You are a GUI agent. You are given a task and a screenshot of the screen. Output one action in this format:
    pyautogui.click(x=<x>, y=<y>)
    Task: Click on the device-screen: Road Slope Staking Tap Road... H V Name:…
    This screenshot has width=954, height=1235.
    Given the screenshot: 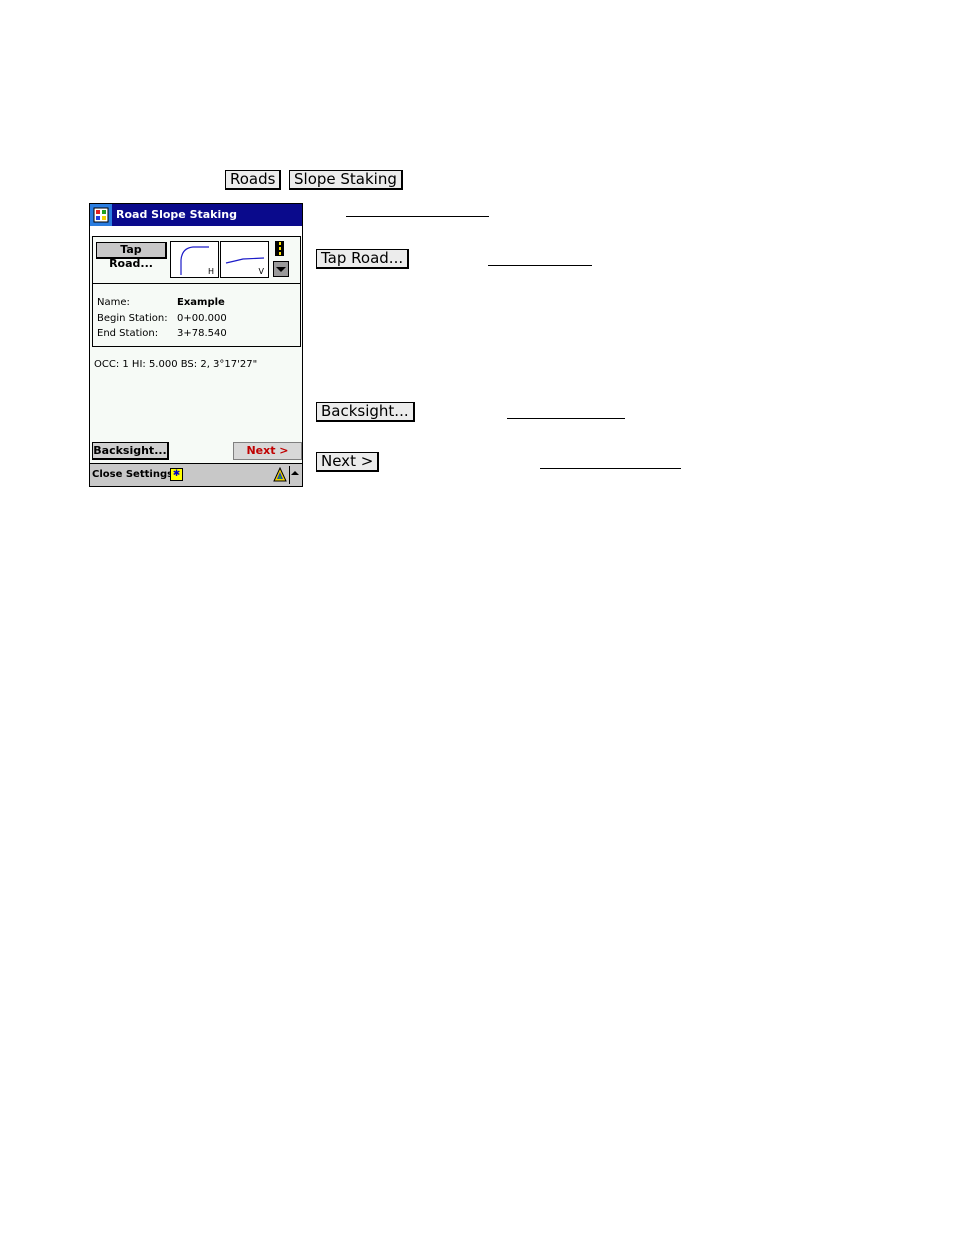 What is the action you would take?
    pyautogui.click(x=196, y=345)
    